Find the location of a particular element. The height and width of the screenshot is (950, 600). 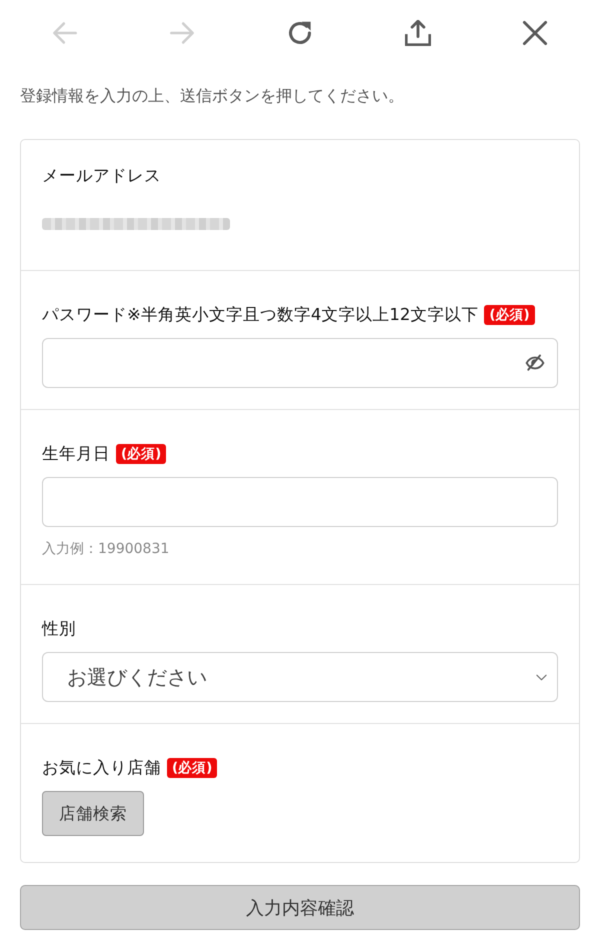

confirm-button: 入力内容確認 is located at coordinates (300, 907).